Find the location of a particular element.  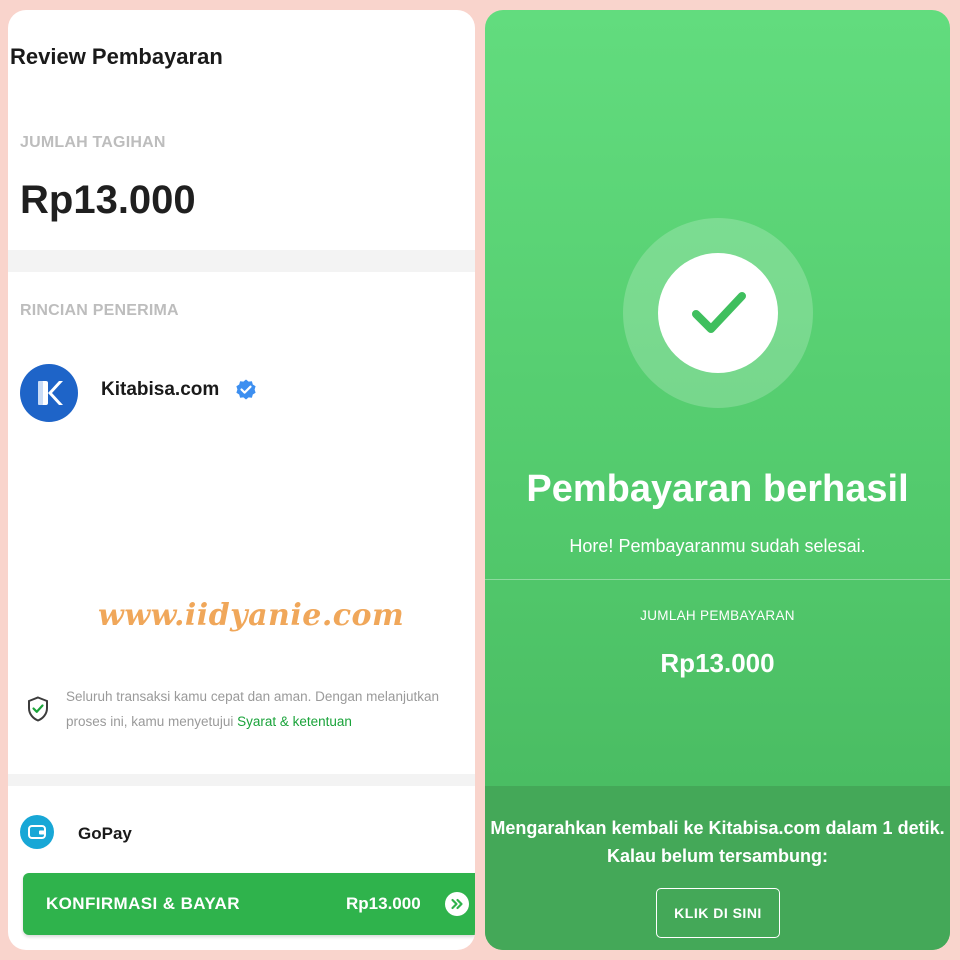

payment-amount: Rp13.000 is located at coordinates (717, 663).